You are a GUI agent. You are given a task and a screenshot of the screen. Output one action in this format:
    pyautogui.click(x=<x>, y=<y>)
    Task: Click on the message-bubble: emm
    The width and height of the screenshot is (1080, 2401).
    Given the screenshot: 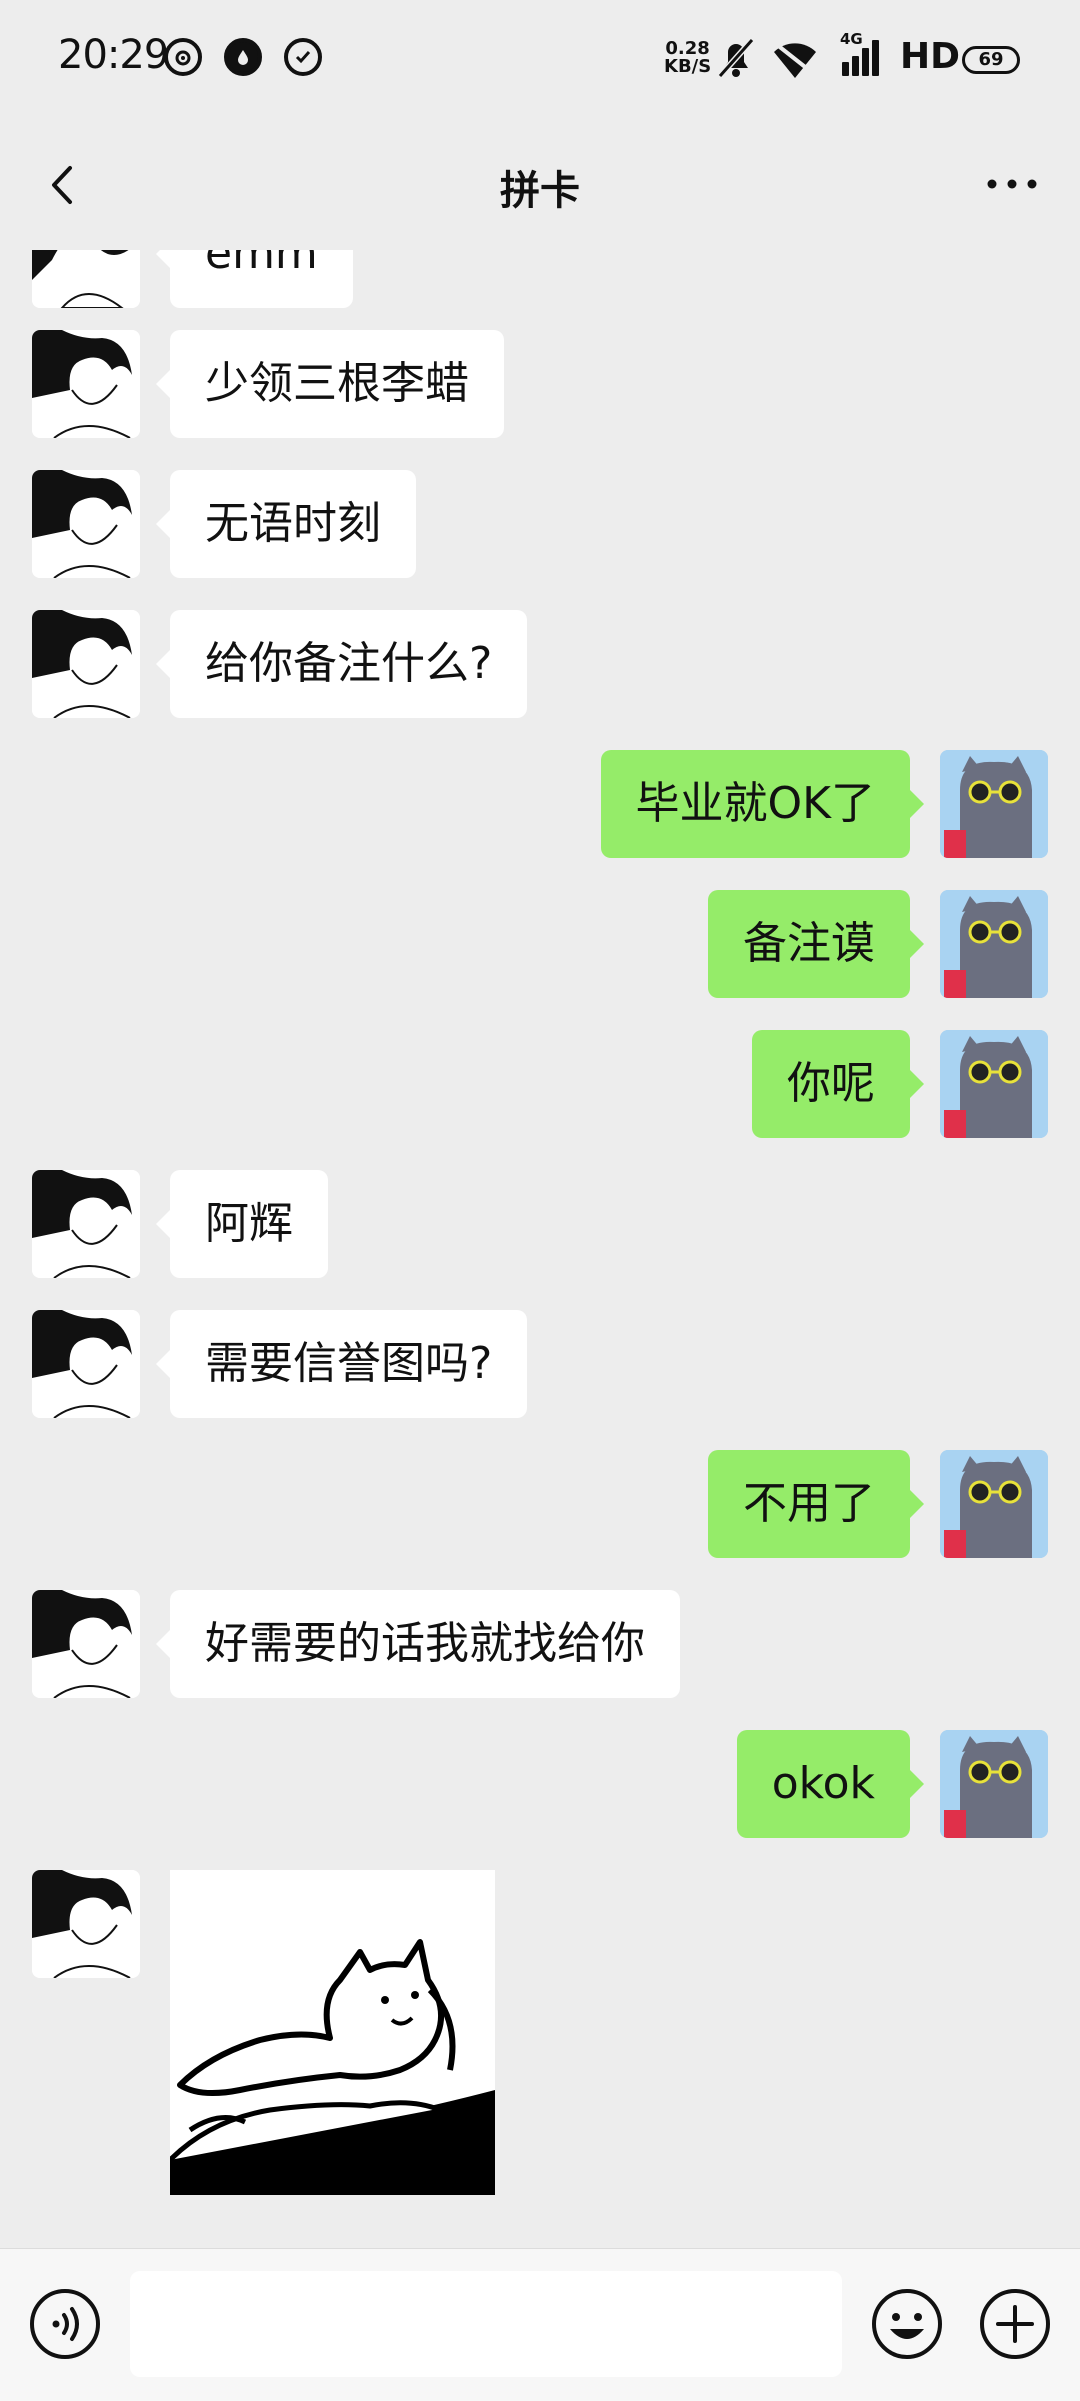 What is the action you would take?
    pyautogui.click(x=254, y=279)
    